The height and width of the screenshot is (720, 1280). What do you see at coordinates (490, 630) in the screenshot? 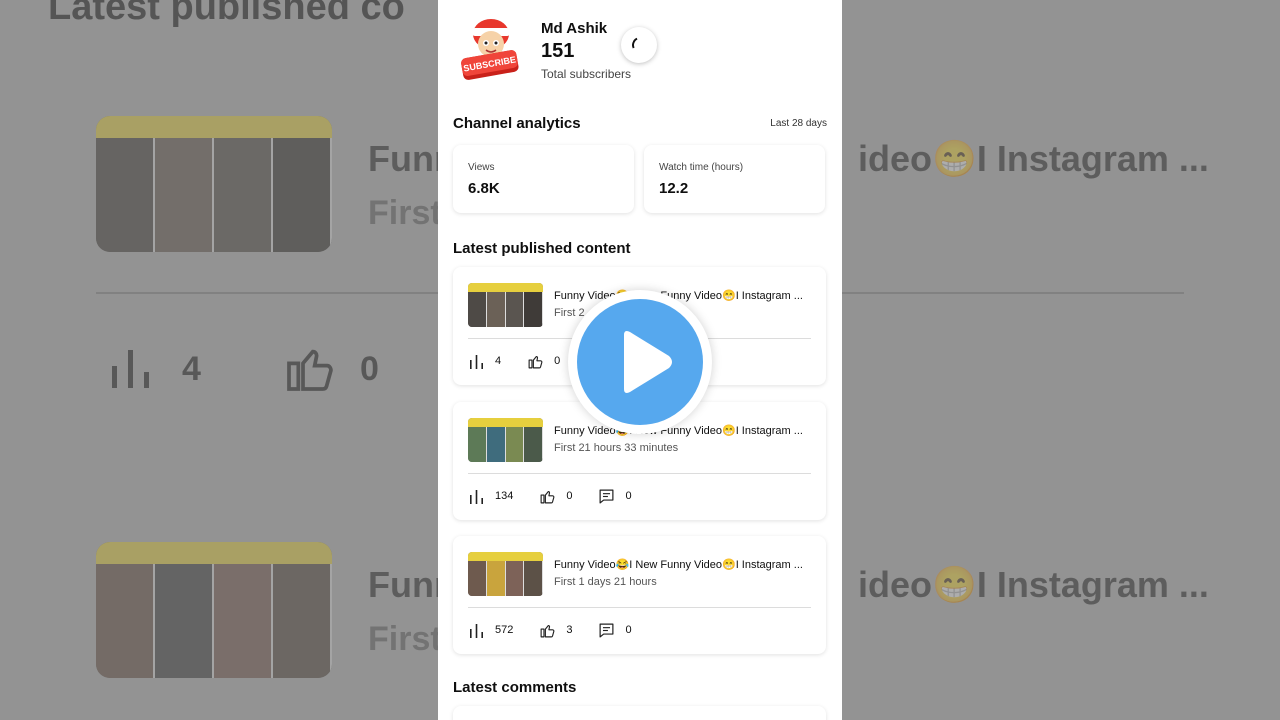
I see `views-stat: 572` at bounding box center [490, 630].